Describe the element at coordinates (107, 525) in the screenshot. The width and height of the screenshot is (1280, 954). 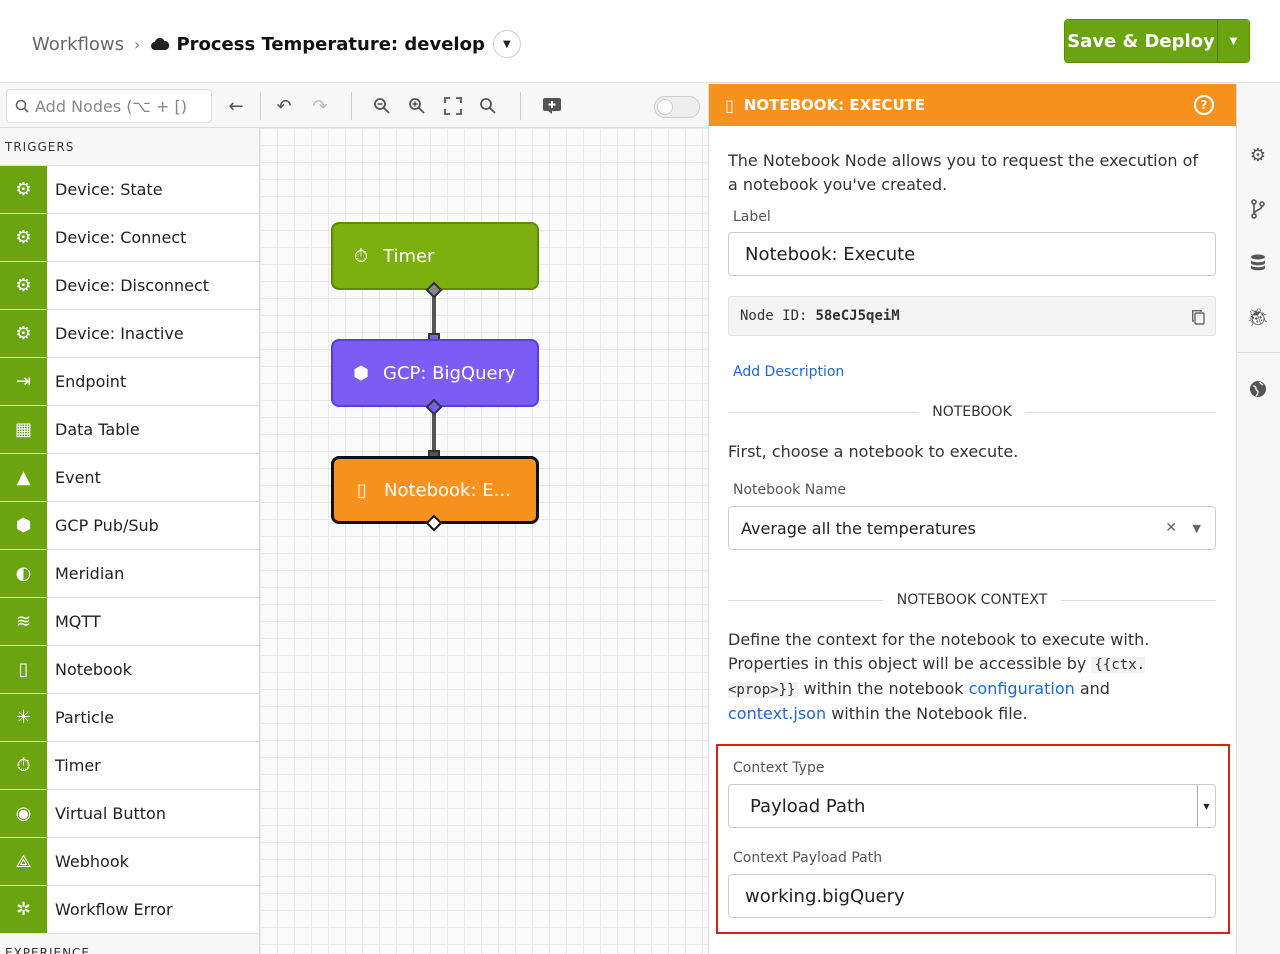
I see `palette-item-label: GCP Pub/Sub` at that location.